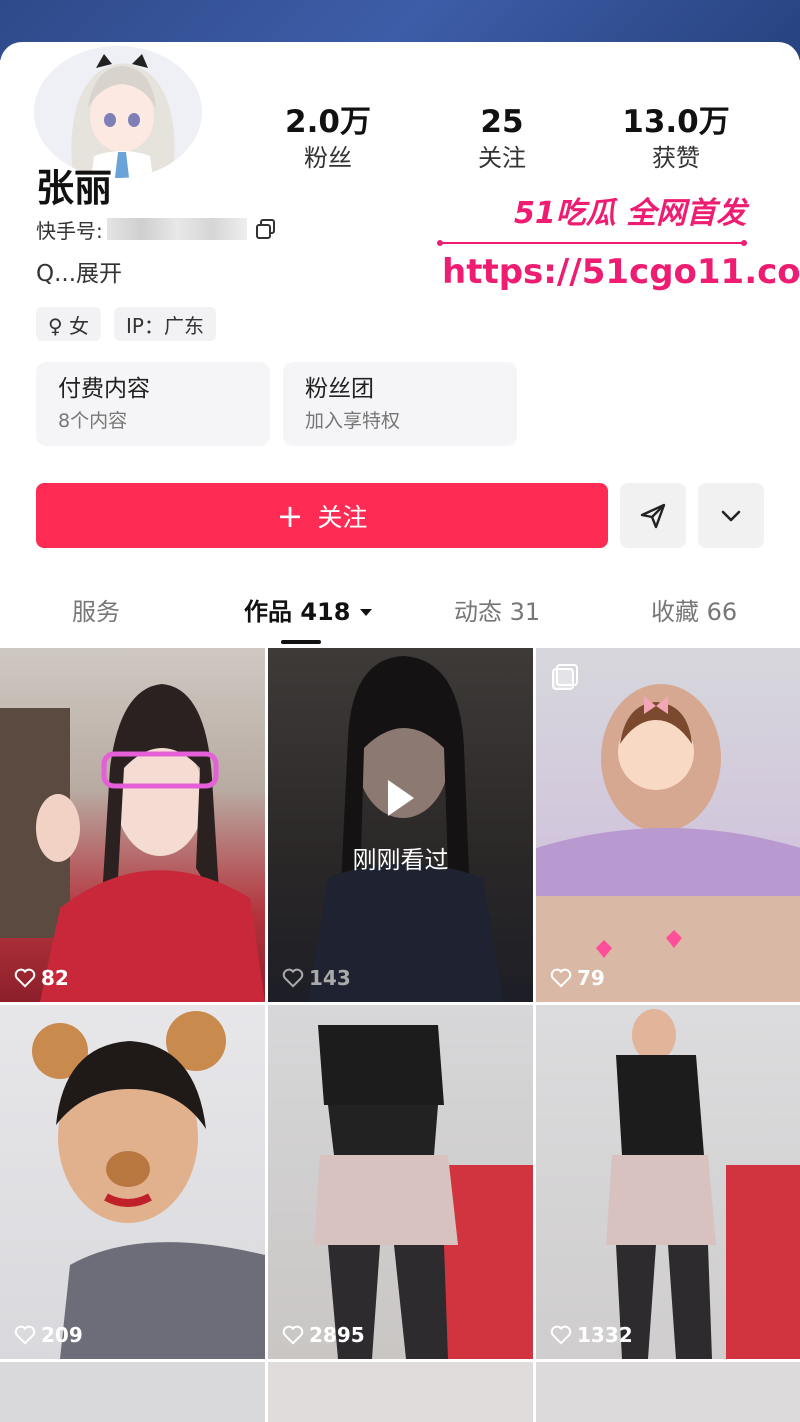  I want to click on like-count: 209, so click(48, 1335).